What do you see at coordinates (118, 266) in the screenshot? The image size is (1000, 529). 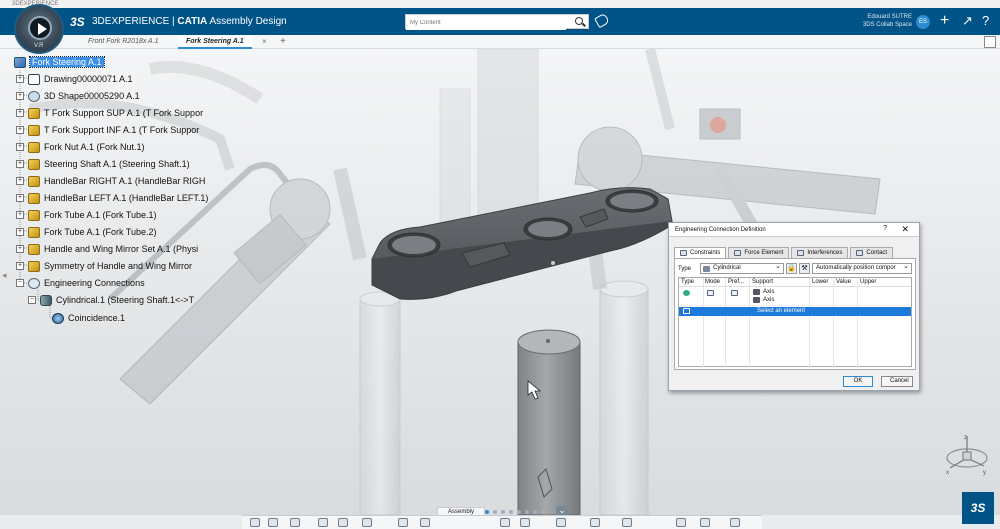 I see `tree-node-label: Symmetry of Handle and Wing Mirror` at bounding box center [118, 266].